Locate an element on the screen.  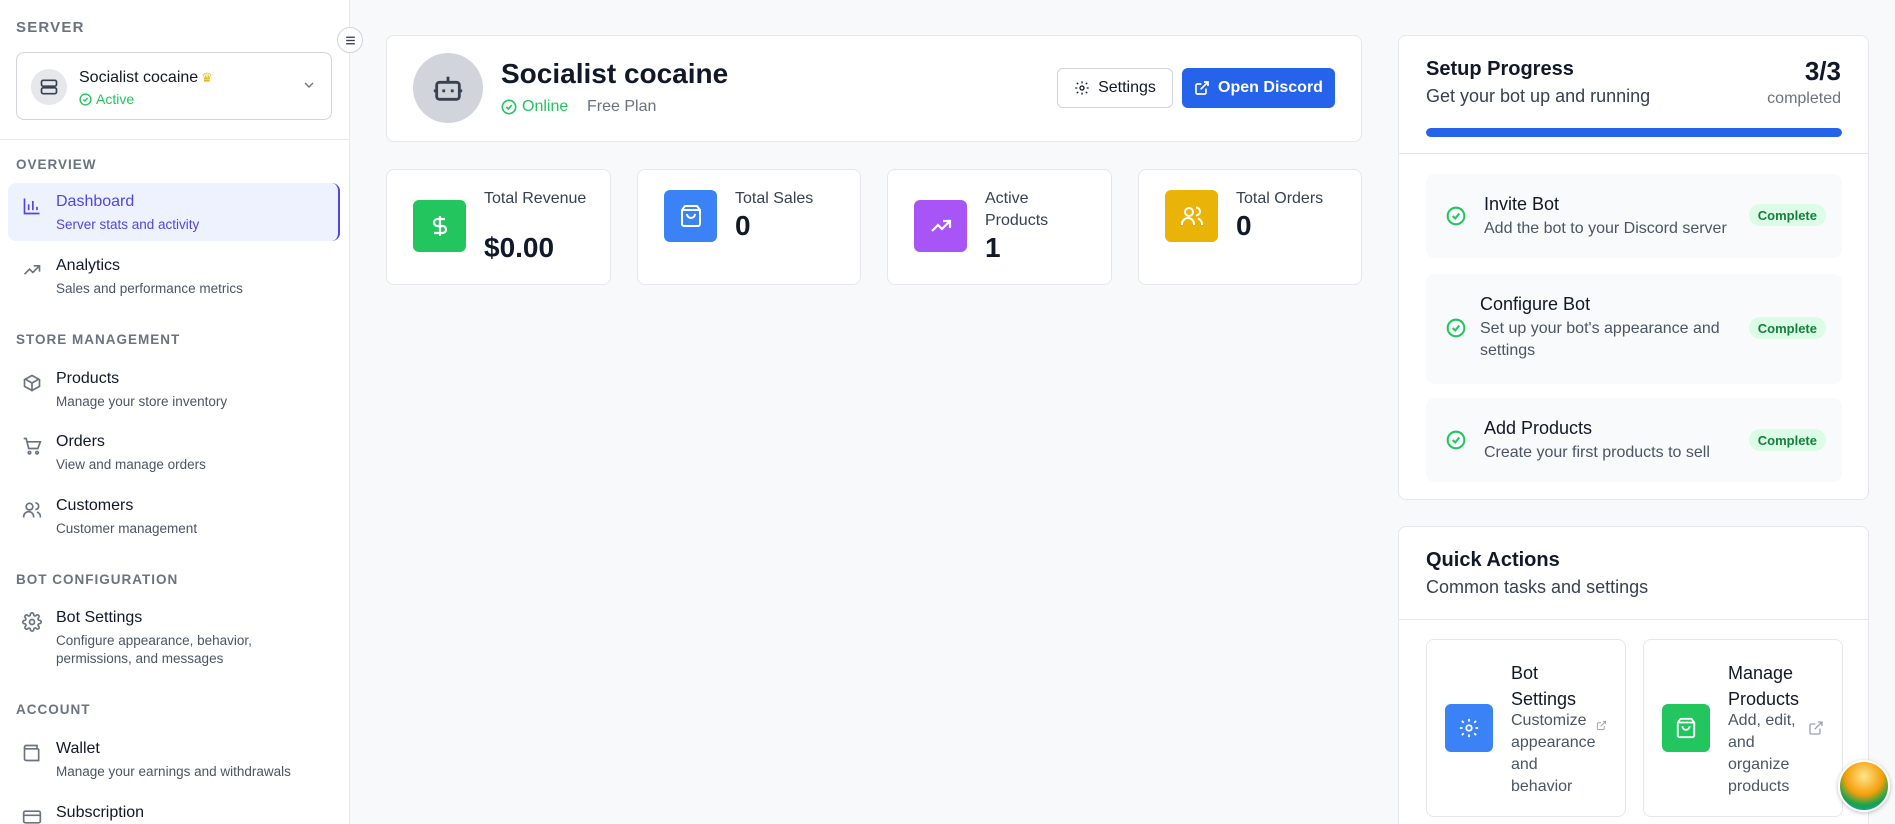
dollar-icon is located at coordinates (439, 226).